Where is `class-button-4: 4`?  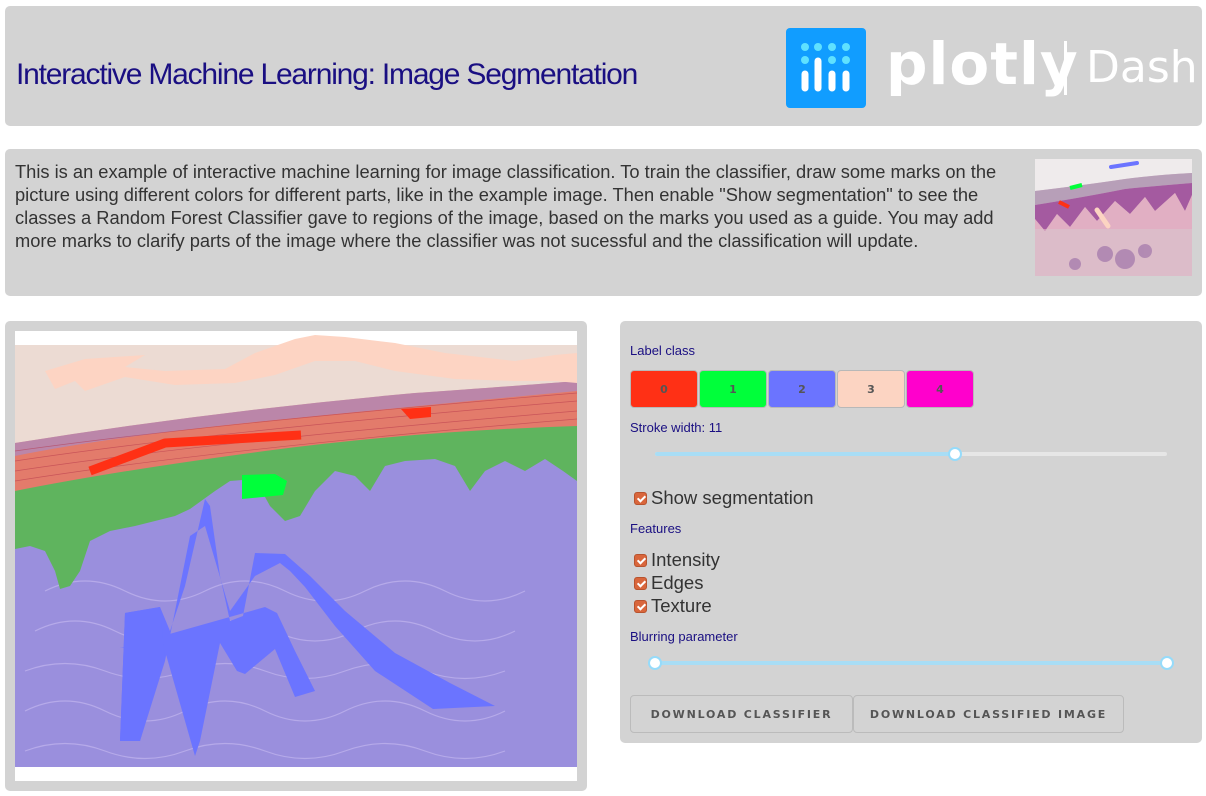 class-button-4: 4 is located at coordinates (940, 389).